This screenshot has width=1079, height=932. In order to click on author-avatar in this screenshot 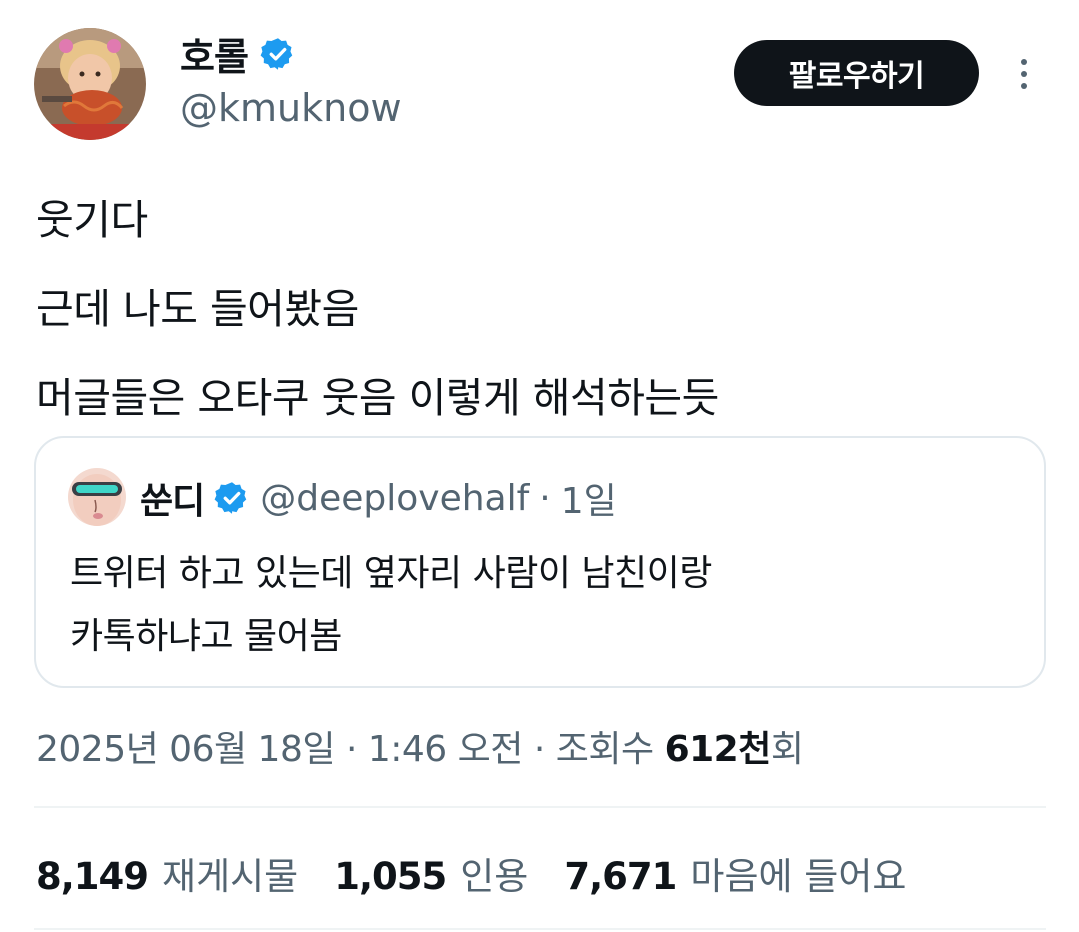, I will do `click(90, 84)`.